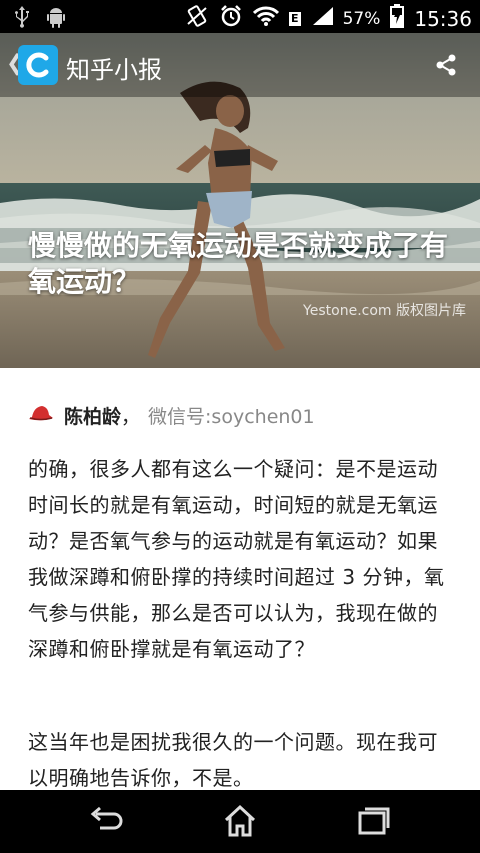 This screenshot has width=480, height=853. Describe the element at coordinates (106, 821) in the screenshot. I see `back-icon` at that location.